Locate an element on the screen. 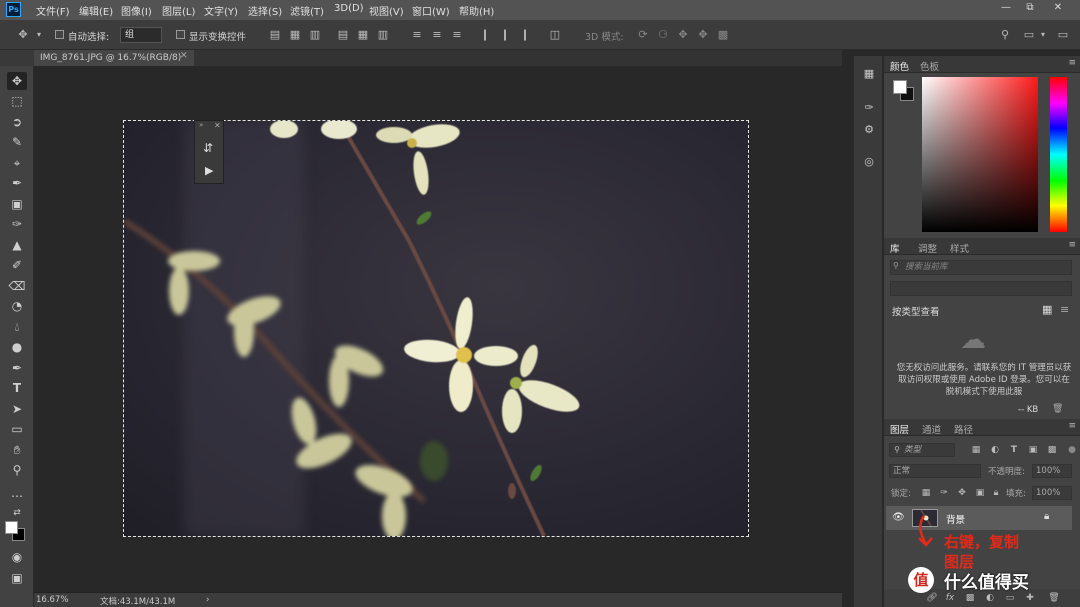  document-tab: IMG_8761.JPG @ 16.7%(RGB/8) is located at coordinates (114, 58).